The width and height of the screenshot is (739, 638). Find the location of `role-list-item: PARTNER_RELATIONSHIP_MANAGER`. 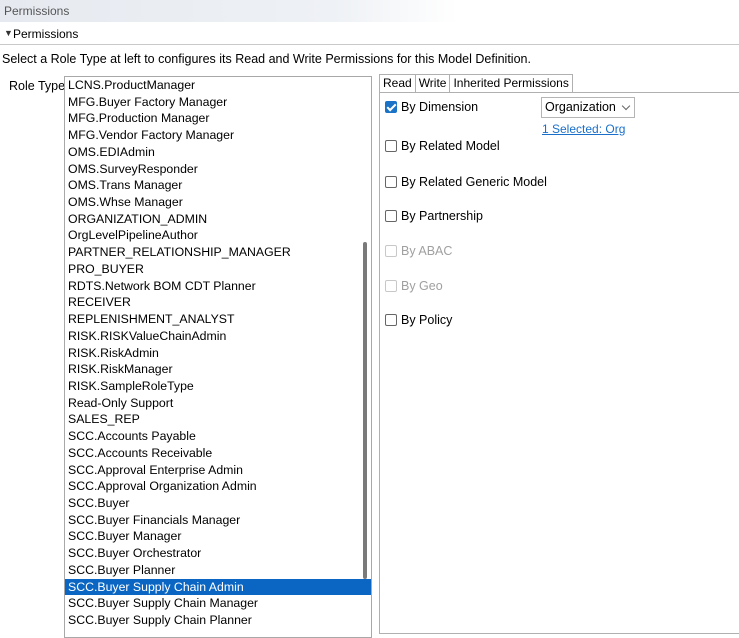

role-list-item: PARTNER_RELATIONSHIP_MANAGER is located at coordinates (218, 252).